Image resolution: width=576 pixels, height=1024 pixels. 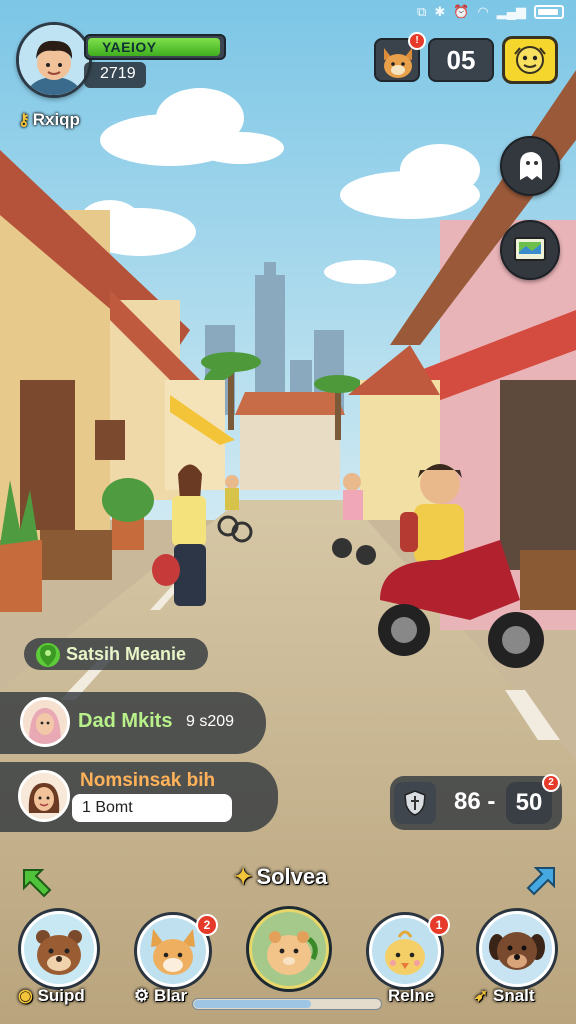 What do you see at coordinates (483, 11) in the screenshot?
I see `wifi-icon: ◠` at bounding box center [483, 11].